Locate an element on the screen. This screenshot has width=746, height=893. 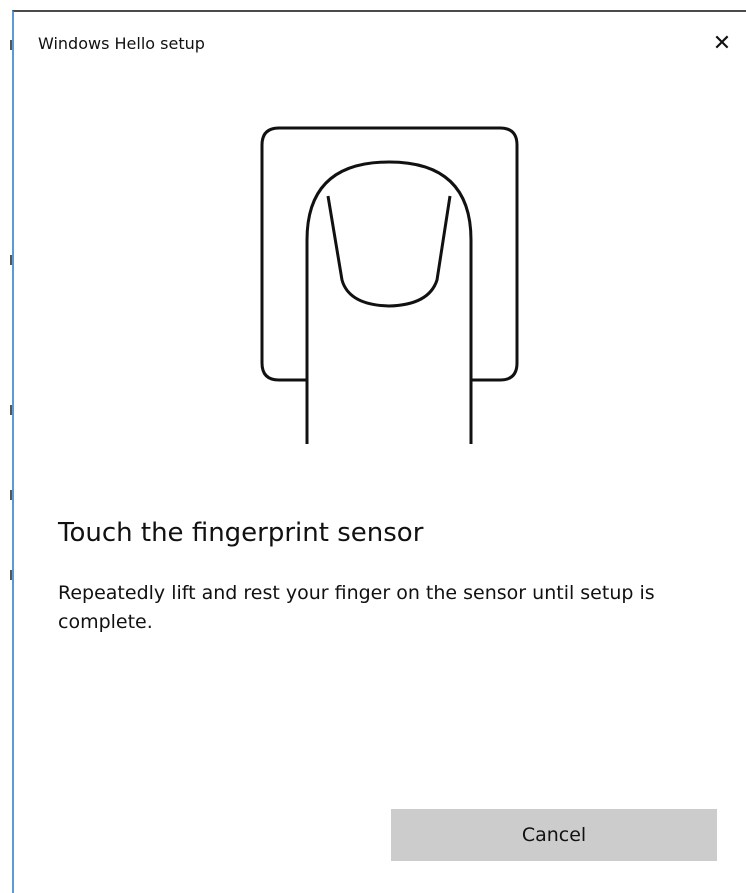
page-heading: Touch the fingerprint sensor is located at coordinates (241, 533).